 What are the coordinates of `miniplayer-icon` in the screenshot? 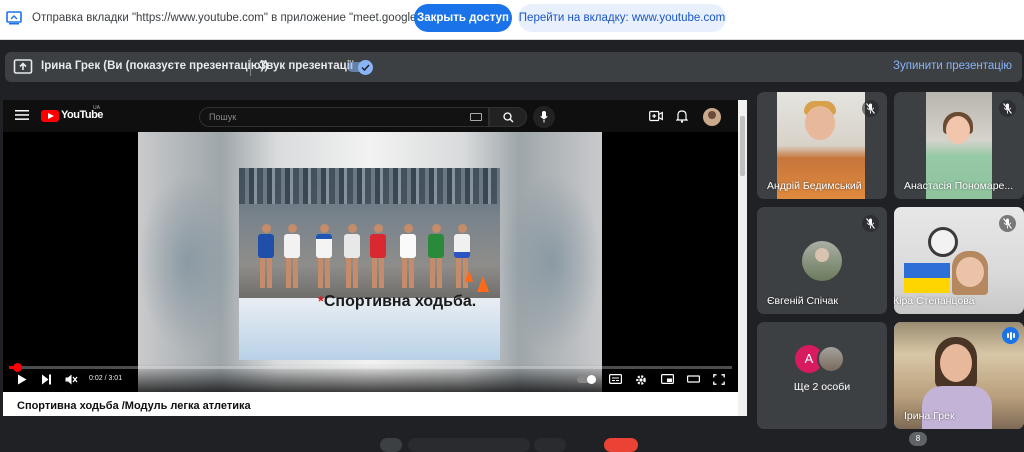 It's located at (667, 379).